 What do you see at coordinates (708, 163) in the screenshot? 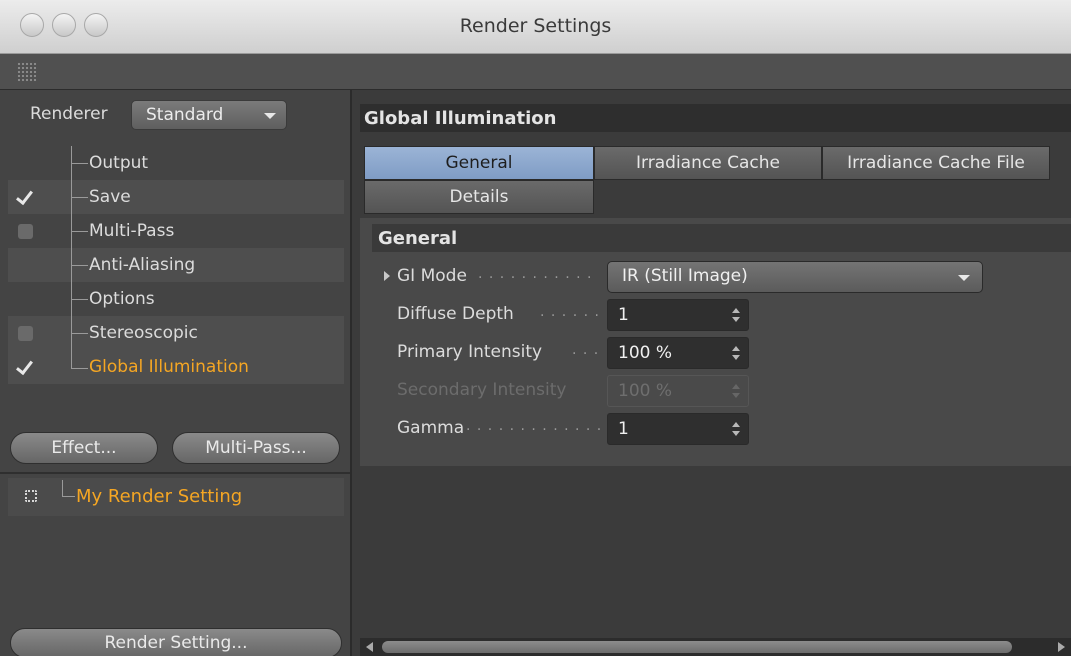
I see `tab-irradiance-cache: Irradiance Cache` at bounding box center [708, 163].